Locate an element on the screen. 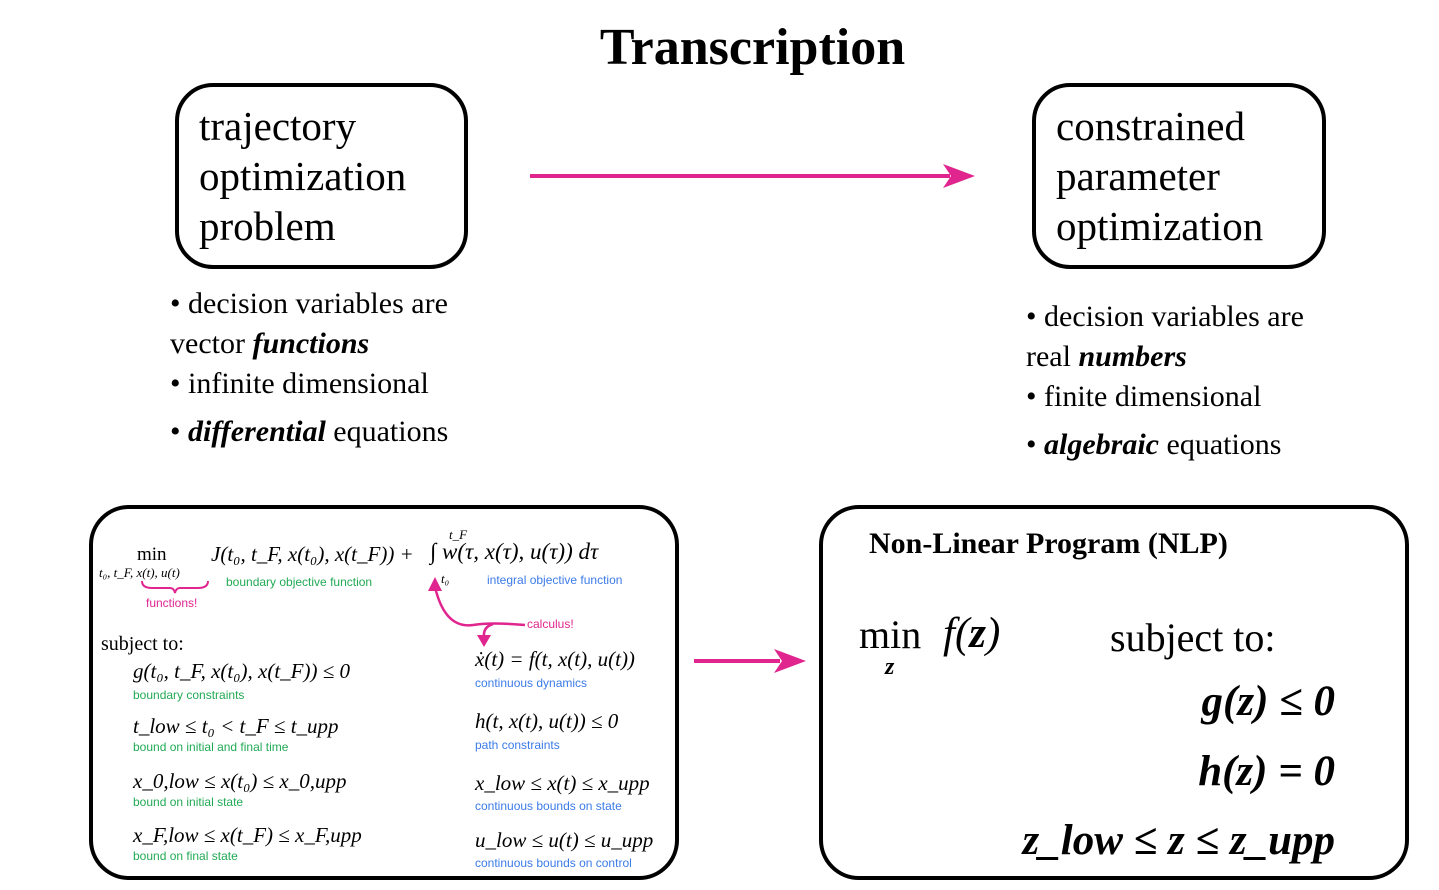  integral-objective-expr: ∫ w(τ, x(τ), u(τ)) dτ is located at coordinates (514, 551).